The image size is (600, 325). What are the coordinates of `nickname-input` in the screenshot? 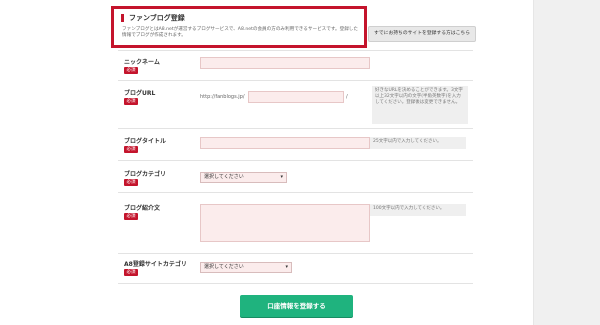 It's located at (285, 63).